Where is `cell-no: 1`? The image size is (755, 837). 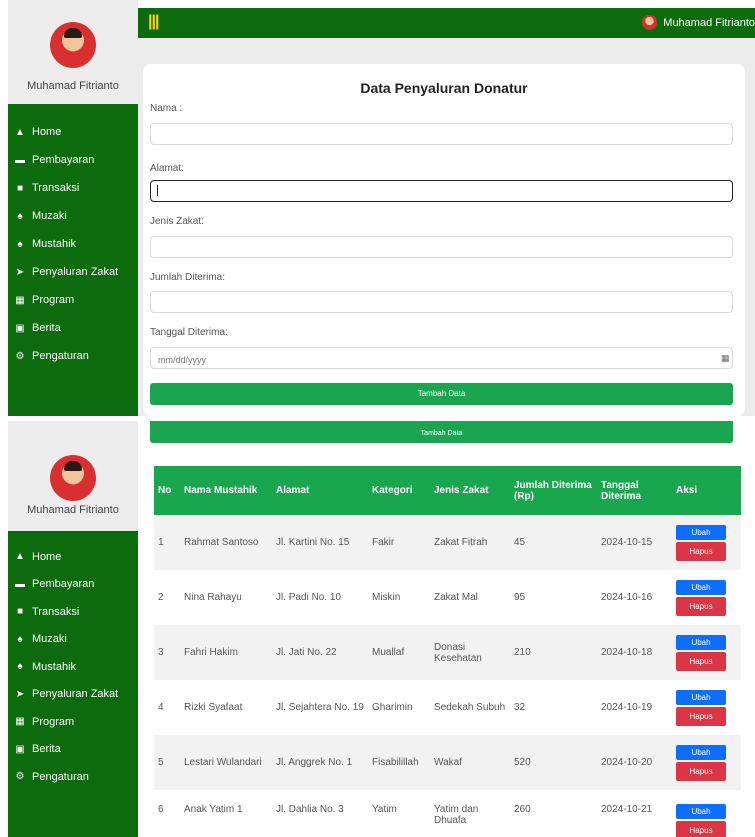 cell-no: 1 is located at coordinates (161, 542).